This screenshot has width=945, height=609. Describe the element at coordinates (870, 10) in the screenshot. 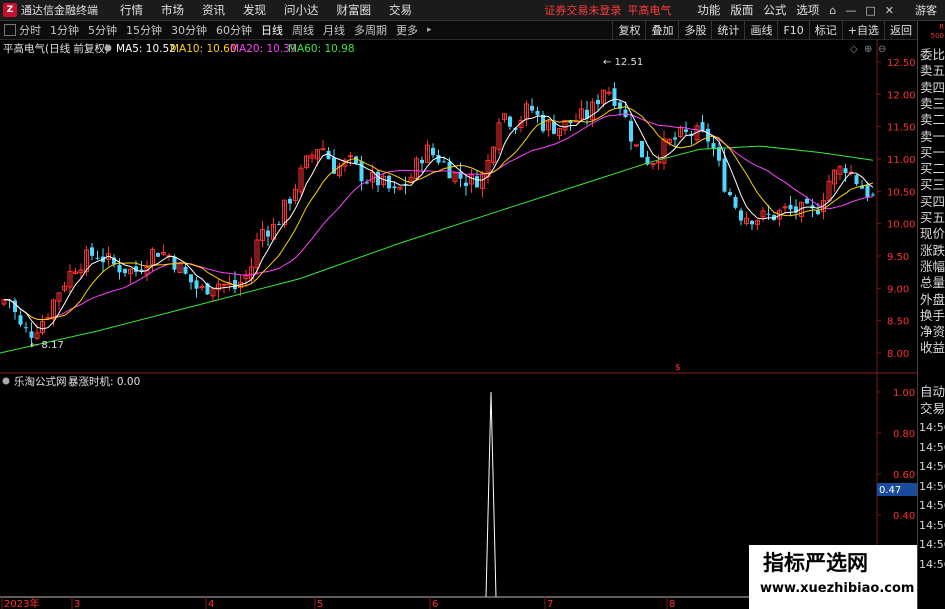

I see `maximize-icon: □` at that location.